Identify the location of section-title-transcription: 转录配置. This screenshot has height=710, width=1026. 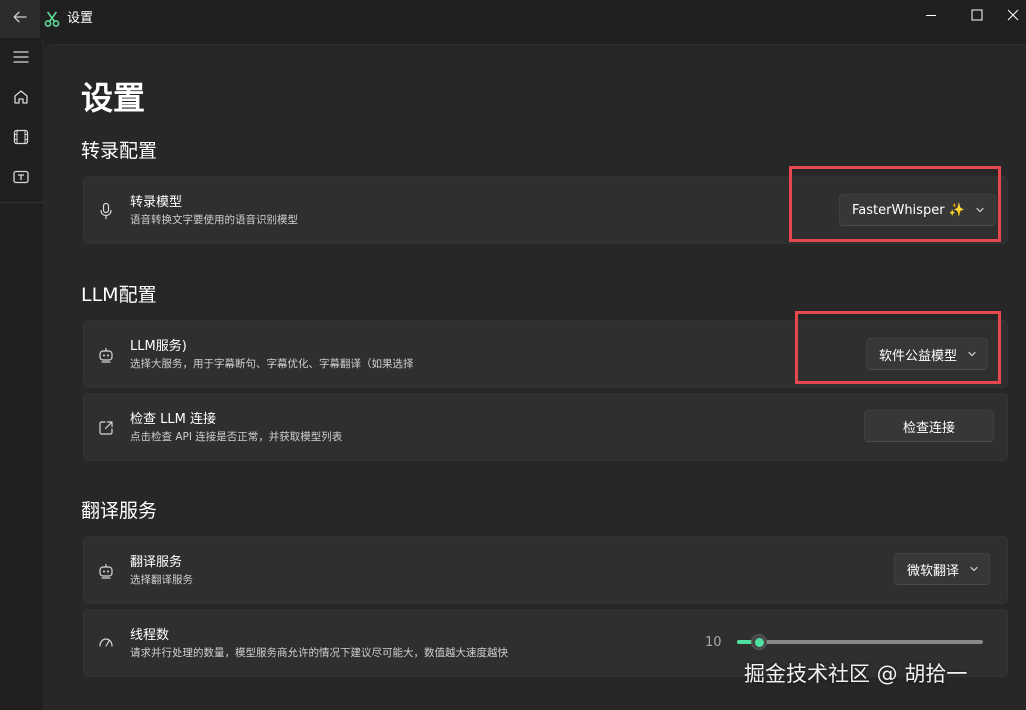
(119, 151).